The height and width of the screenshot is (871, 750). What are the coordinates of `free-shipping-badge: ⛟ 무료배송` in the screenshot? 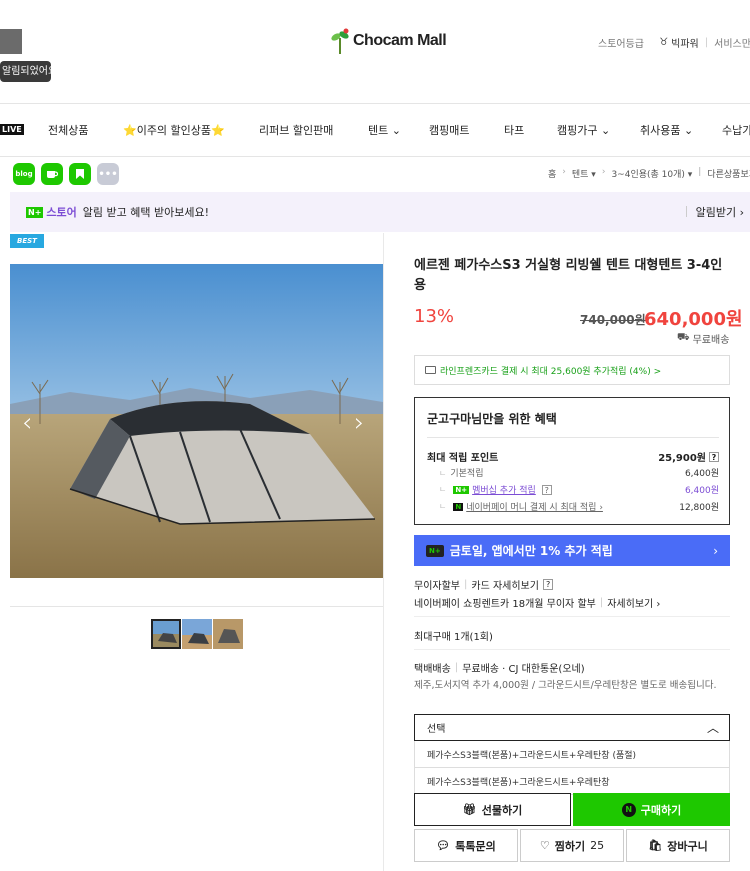 It's located at (703, 338).